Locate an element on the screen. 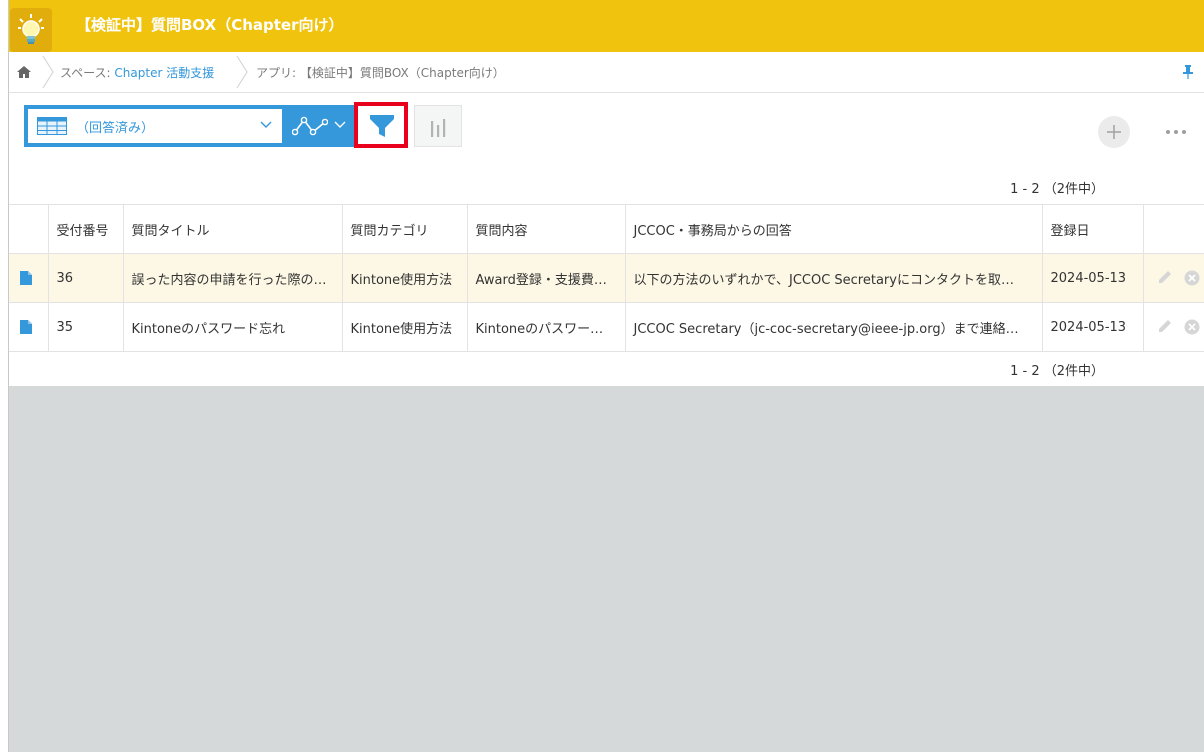 This screenshot has width=1204, height=752. column-header-date: 登録日 is located at coordinates (1093, 229).